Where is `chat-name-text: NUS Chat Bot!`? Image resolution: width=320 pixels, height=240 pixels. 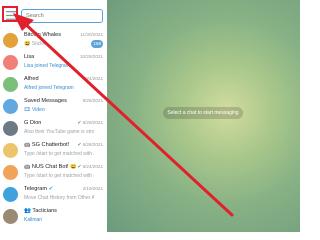 chat-name-text: NUS Chat Bot! is located at coordinates (50, 167).